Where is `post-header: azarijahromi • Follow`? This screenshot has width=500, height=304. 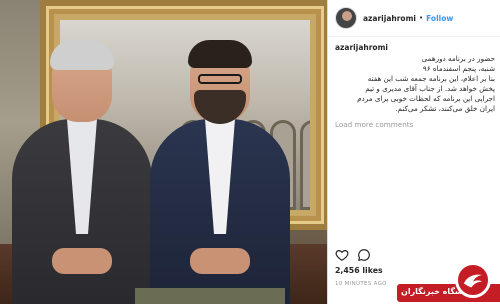
post-header: azarijahromi • Follow is located at coordinates (414, 18).